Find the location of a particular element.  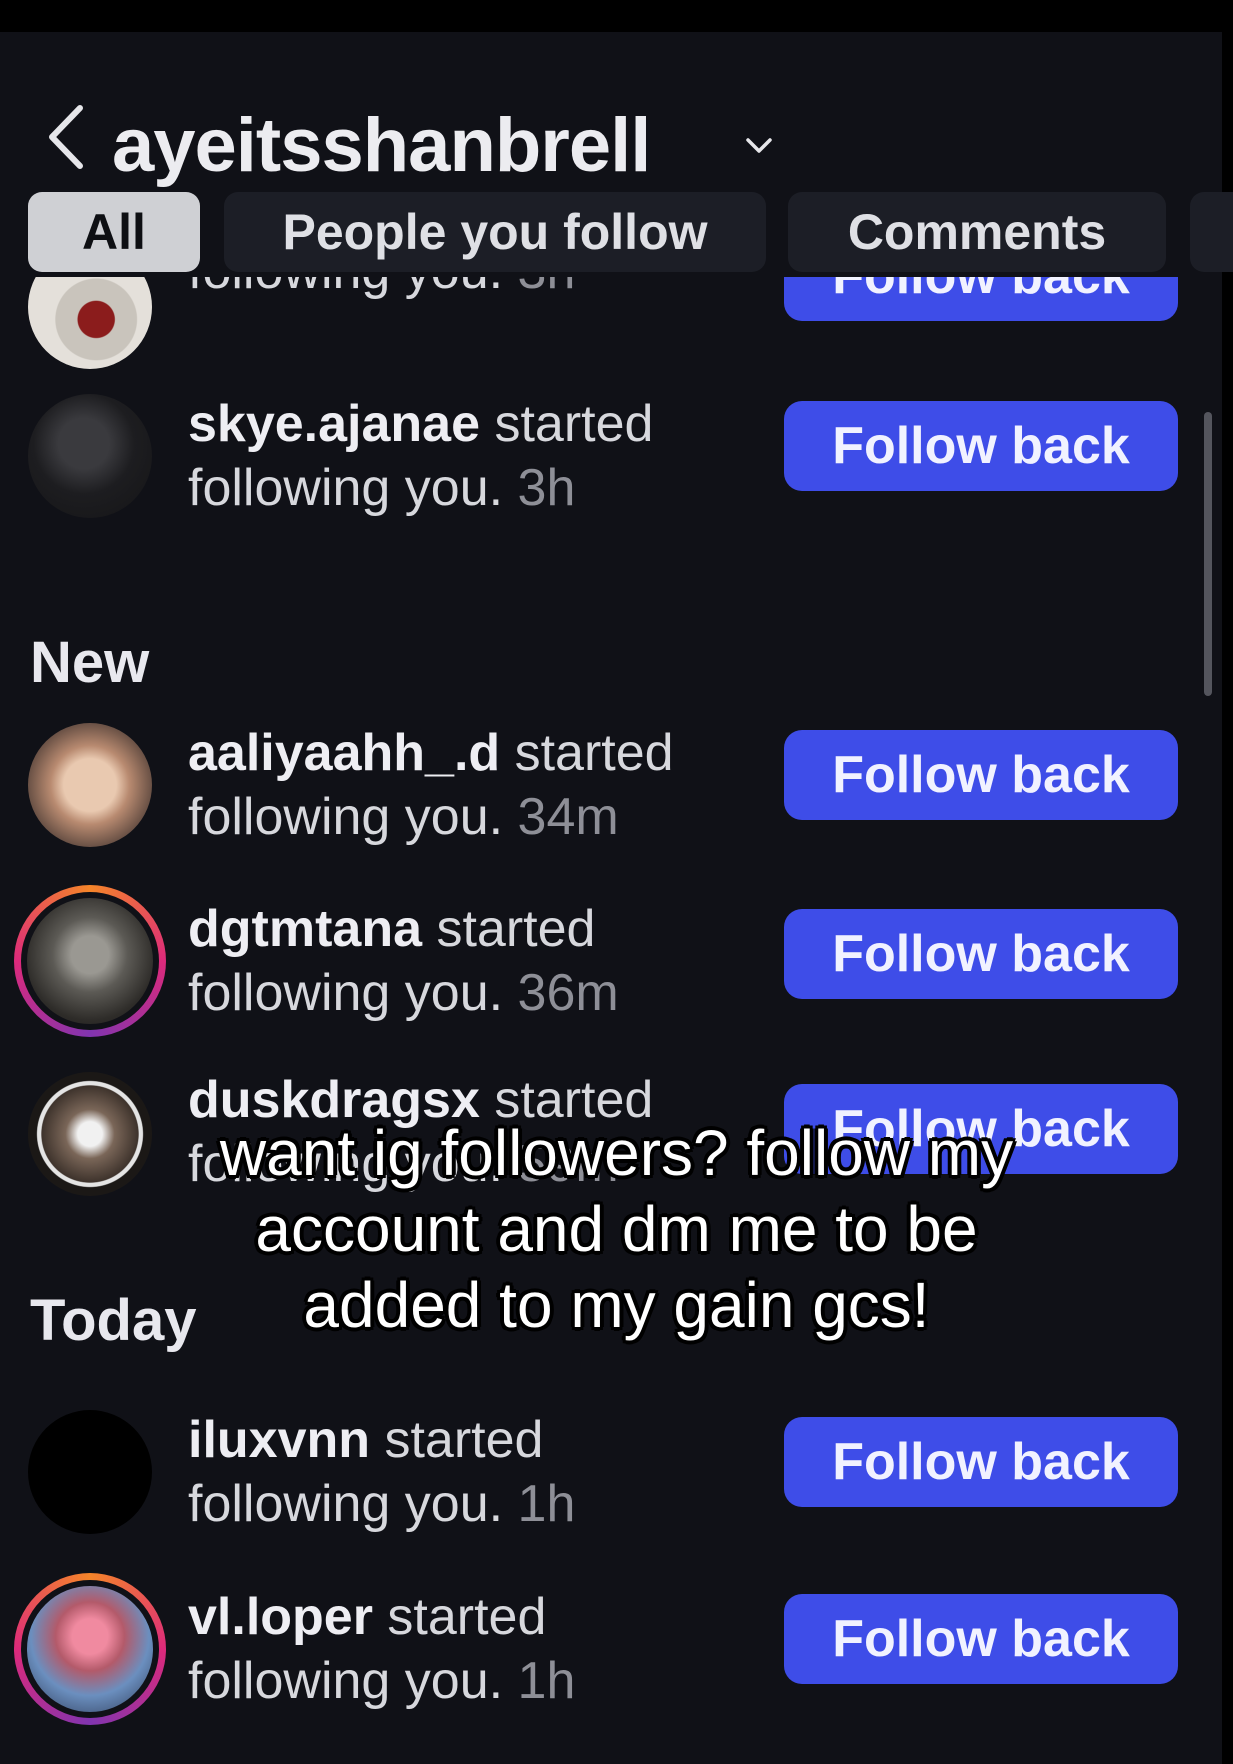

header: ayeitsshanbrell is located at coordinates (611, 120).